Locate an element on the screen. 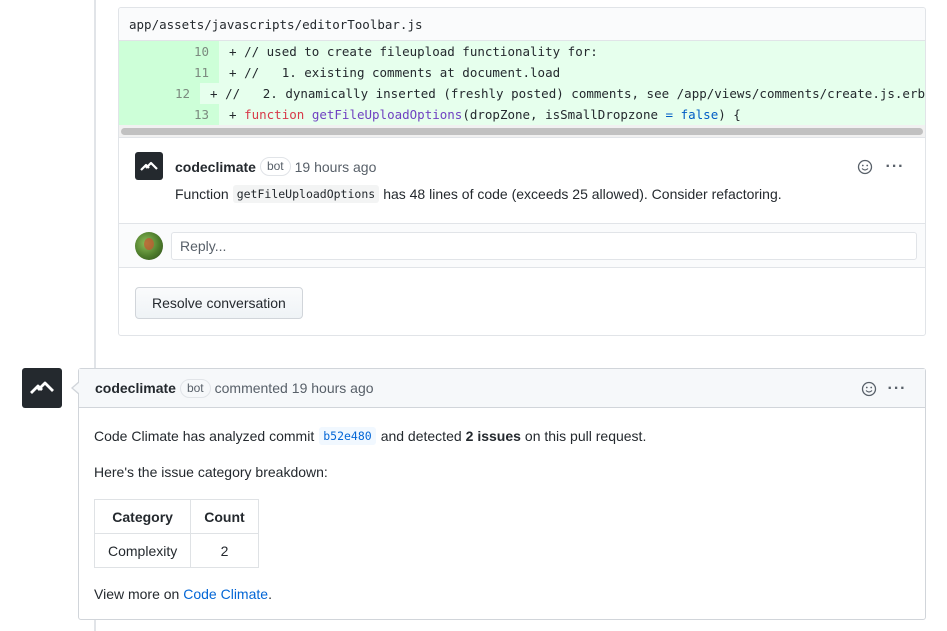 The height and width of the screenshot is (631, 947). table-header-row: Category Count is located at coordinates (176, 516).